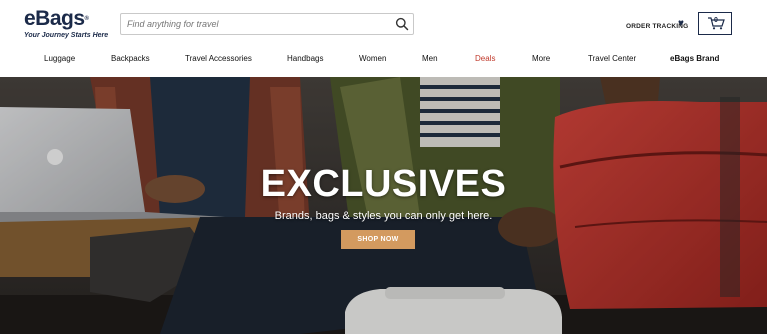  Describe the element at coordinates (257, 24) in the screenshot. I see `search-input` at that location.